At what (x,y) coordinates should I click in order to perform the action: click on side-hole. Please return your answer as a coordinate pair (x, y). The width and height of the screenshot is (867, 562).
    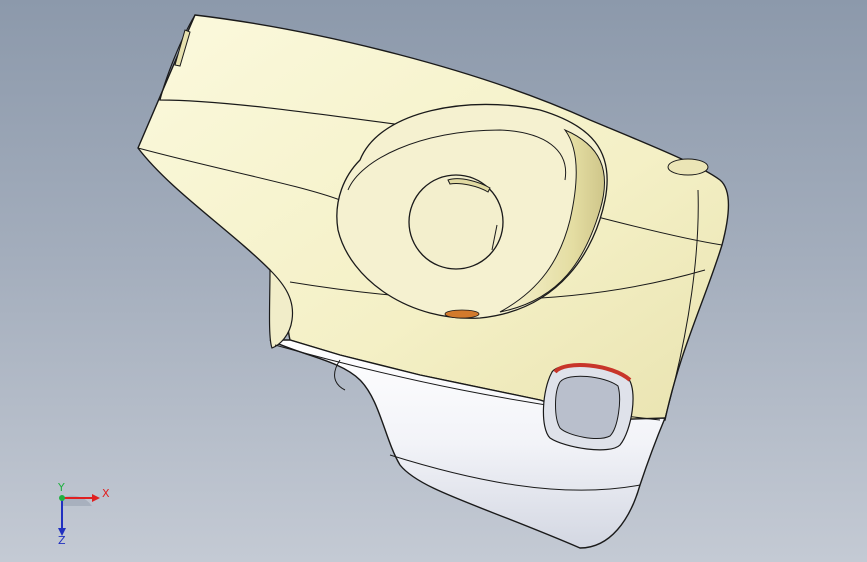
    Looking at the image, I should click on (688, 167).